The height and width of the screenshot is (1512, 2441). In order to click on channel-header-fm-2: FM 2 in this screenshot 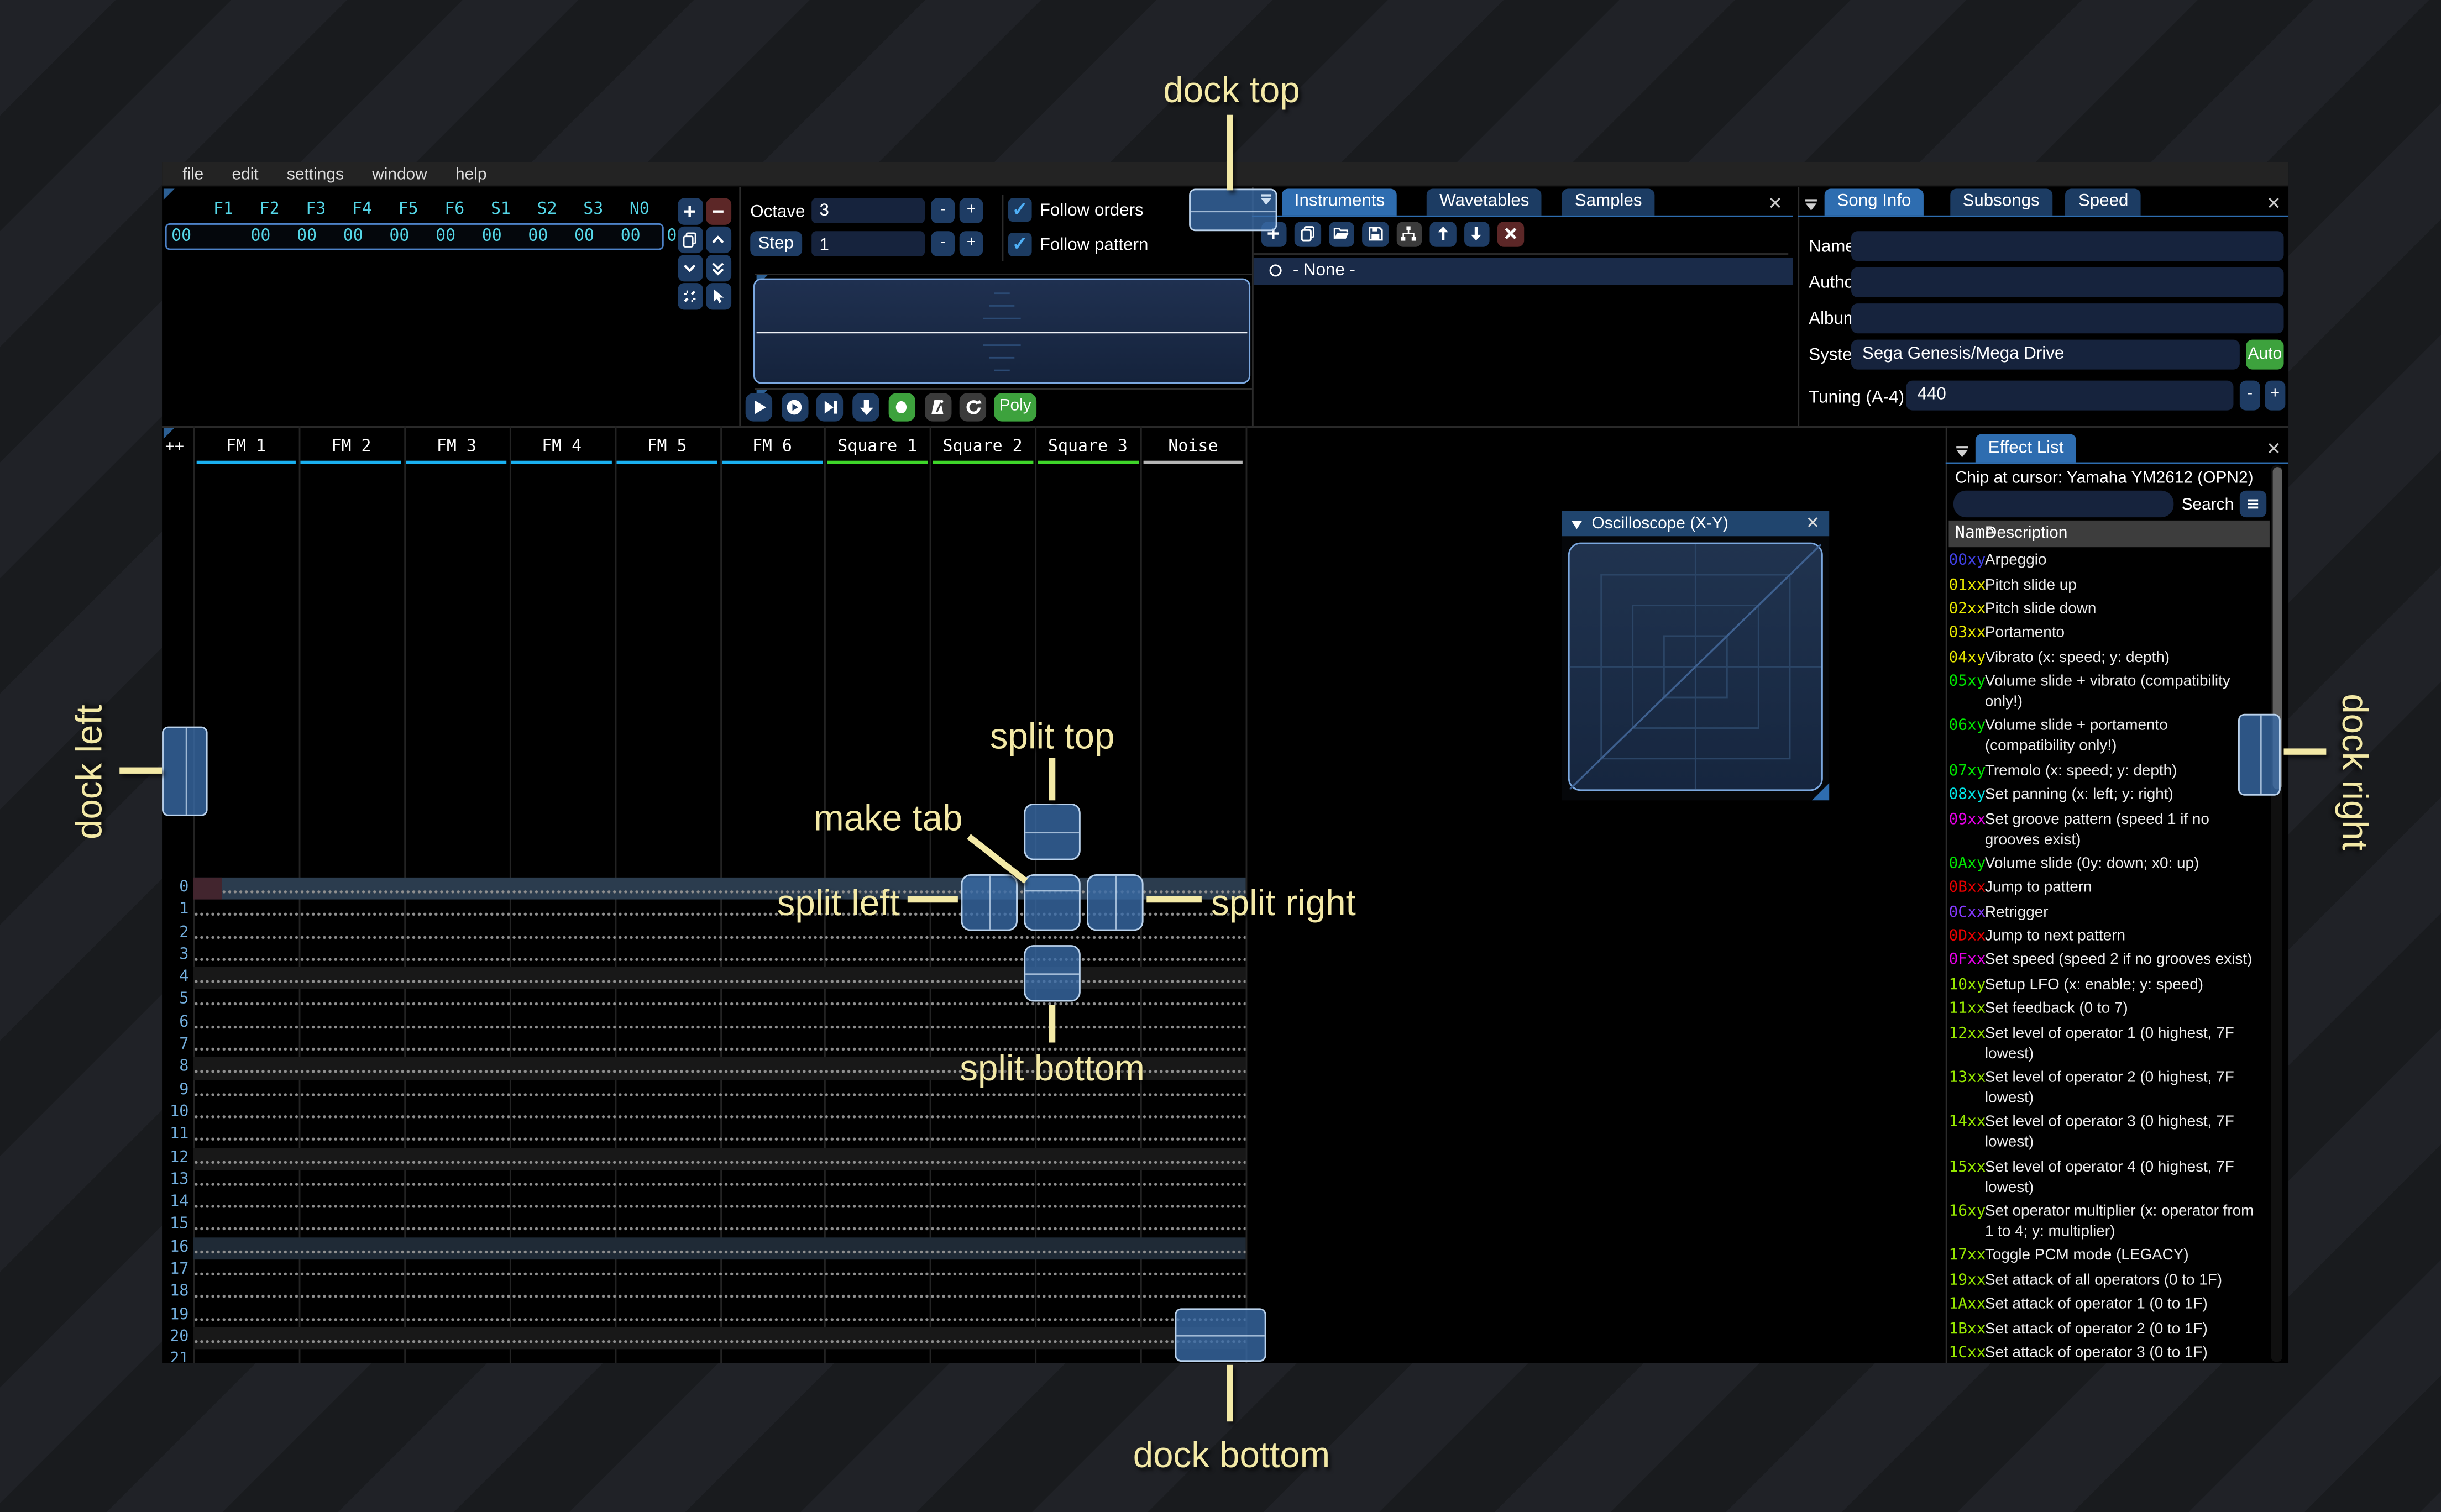, I will do `click(351, 447)`.